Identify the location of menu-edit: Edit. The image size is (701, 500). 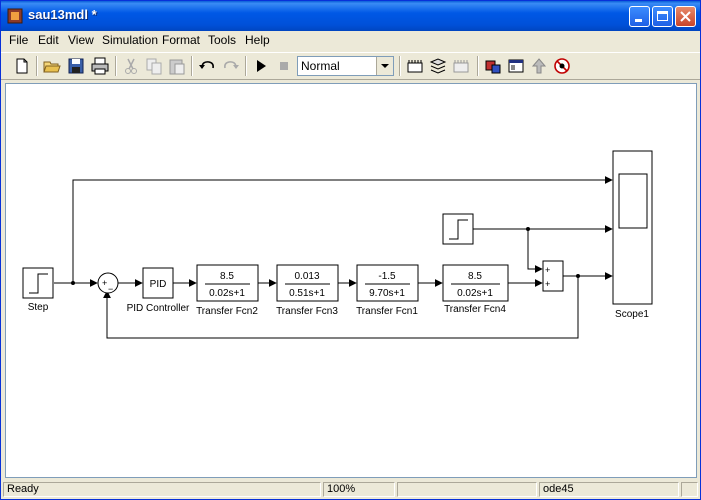
(48, 40).